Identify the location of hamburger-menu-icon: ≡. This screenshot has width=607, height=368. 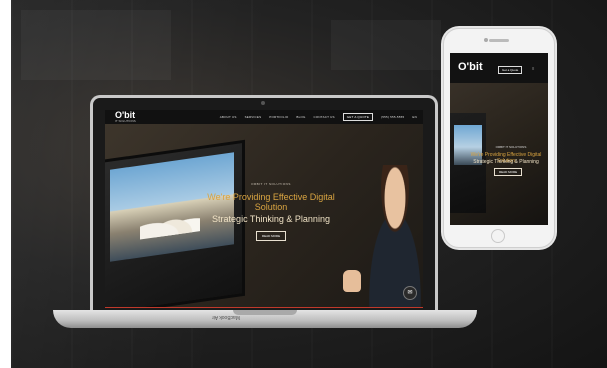
(533, 68).